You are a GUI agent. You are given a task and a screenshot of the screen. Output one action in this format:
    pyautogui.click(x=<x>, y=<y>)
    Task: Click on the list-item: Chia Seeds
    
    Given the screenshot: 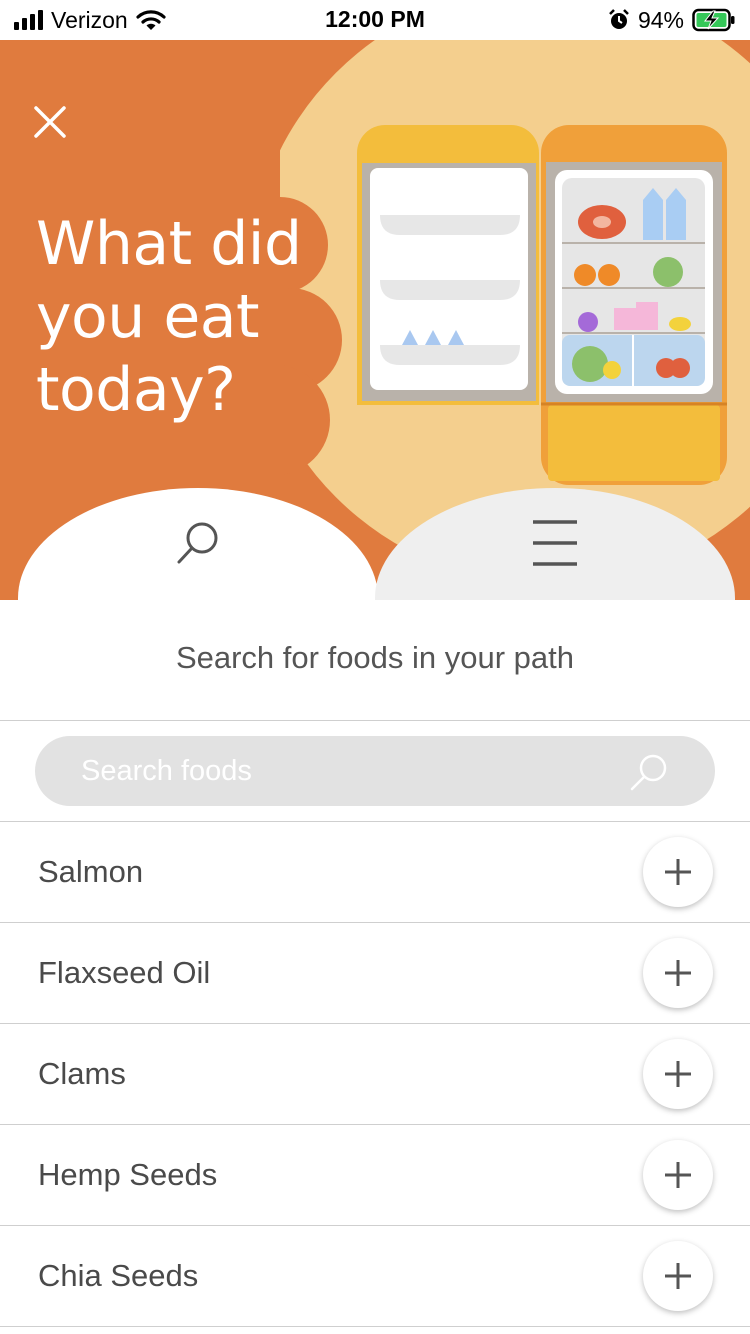 What is the action you would take?
    pyautogui.click(x=375, y=1276)
    